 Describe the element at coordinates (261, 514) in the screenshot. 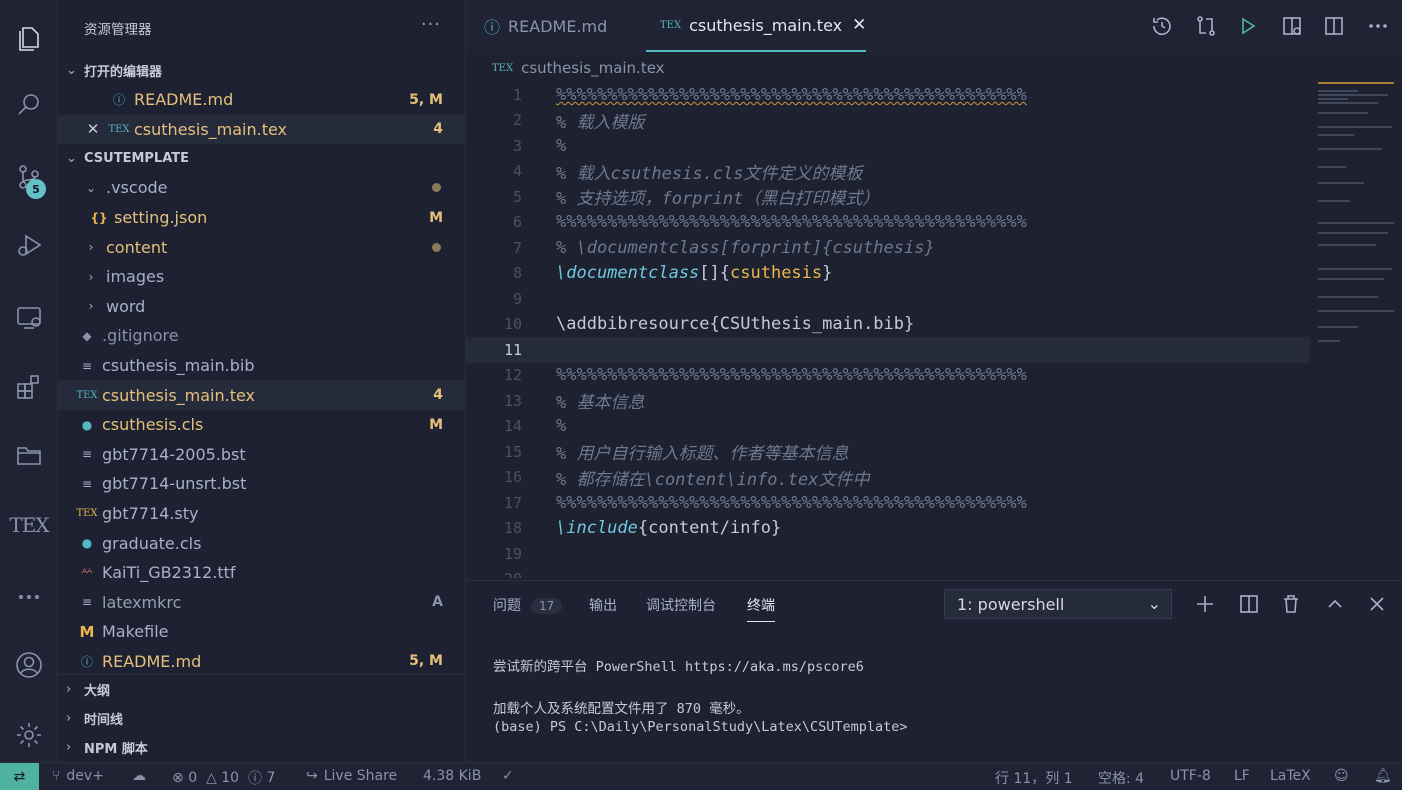

I see `tree-file-gbt-sty: TEX gbt7714.sty` at that location.